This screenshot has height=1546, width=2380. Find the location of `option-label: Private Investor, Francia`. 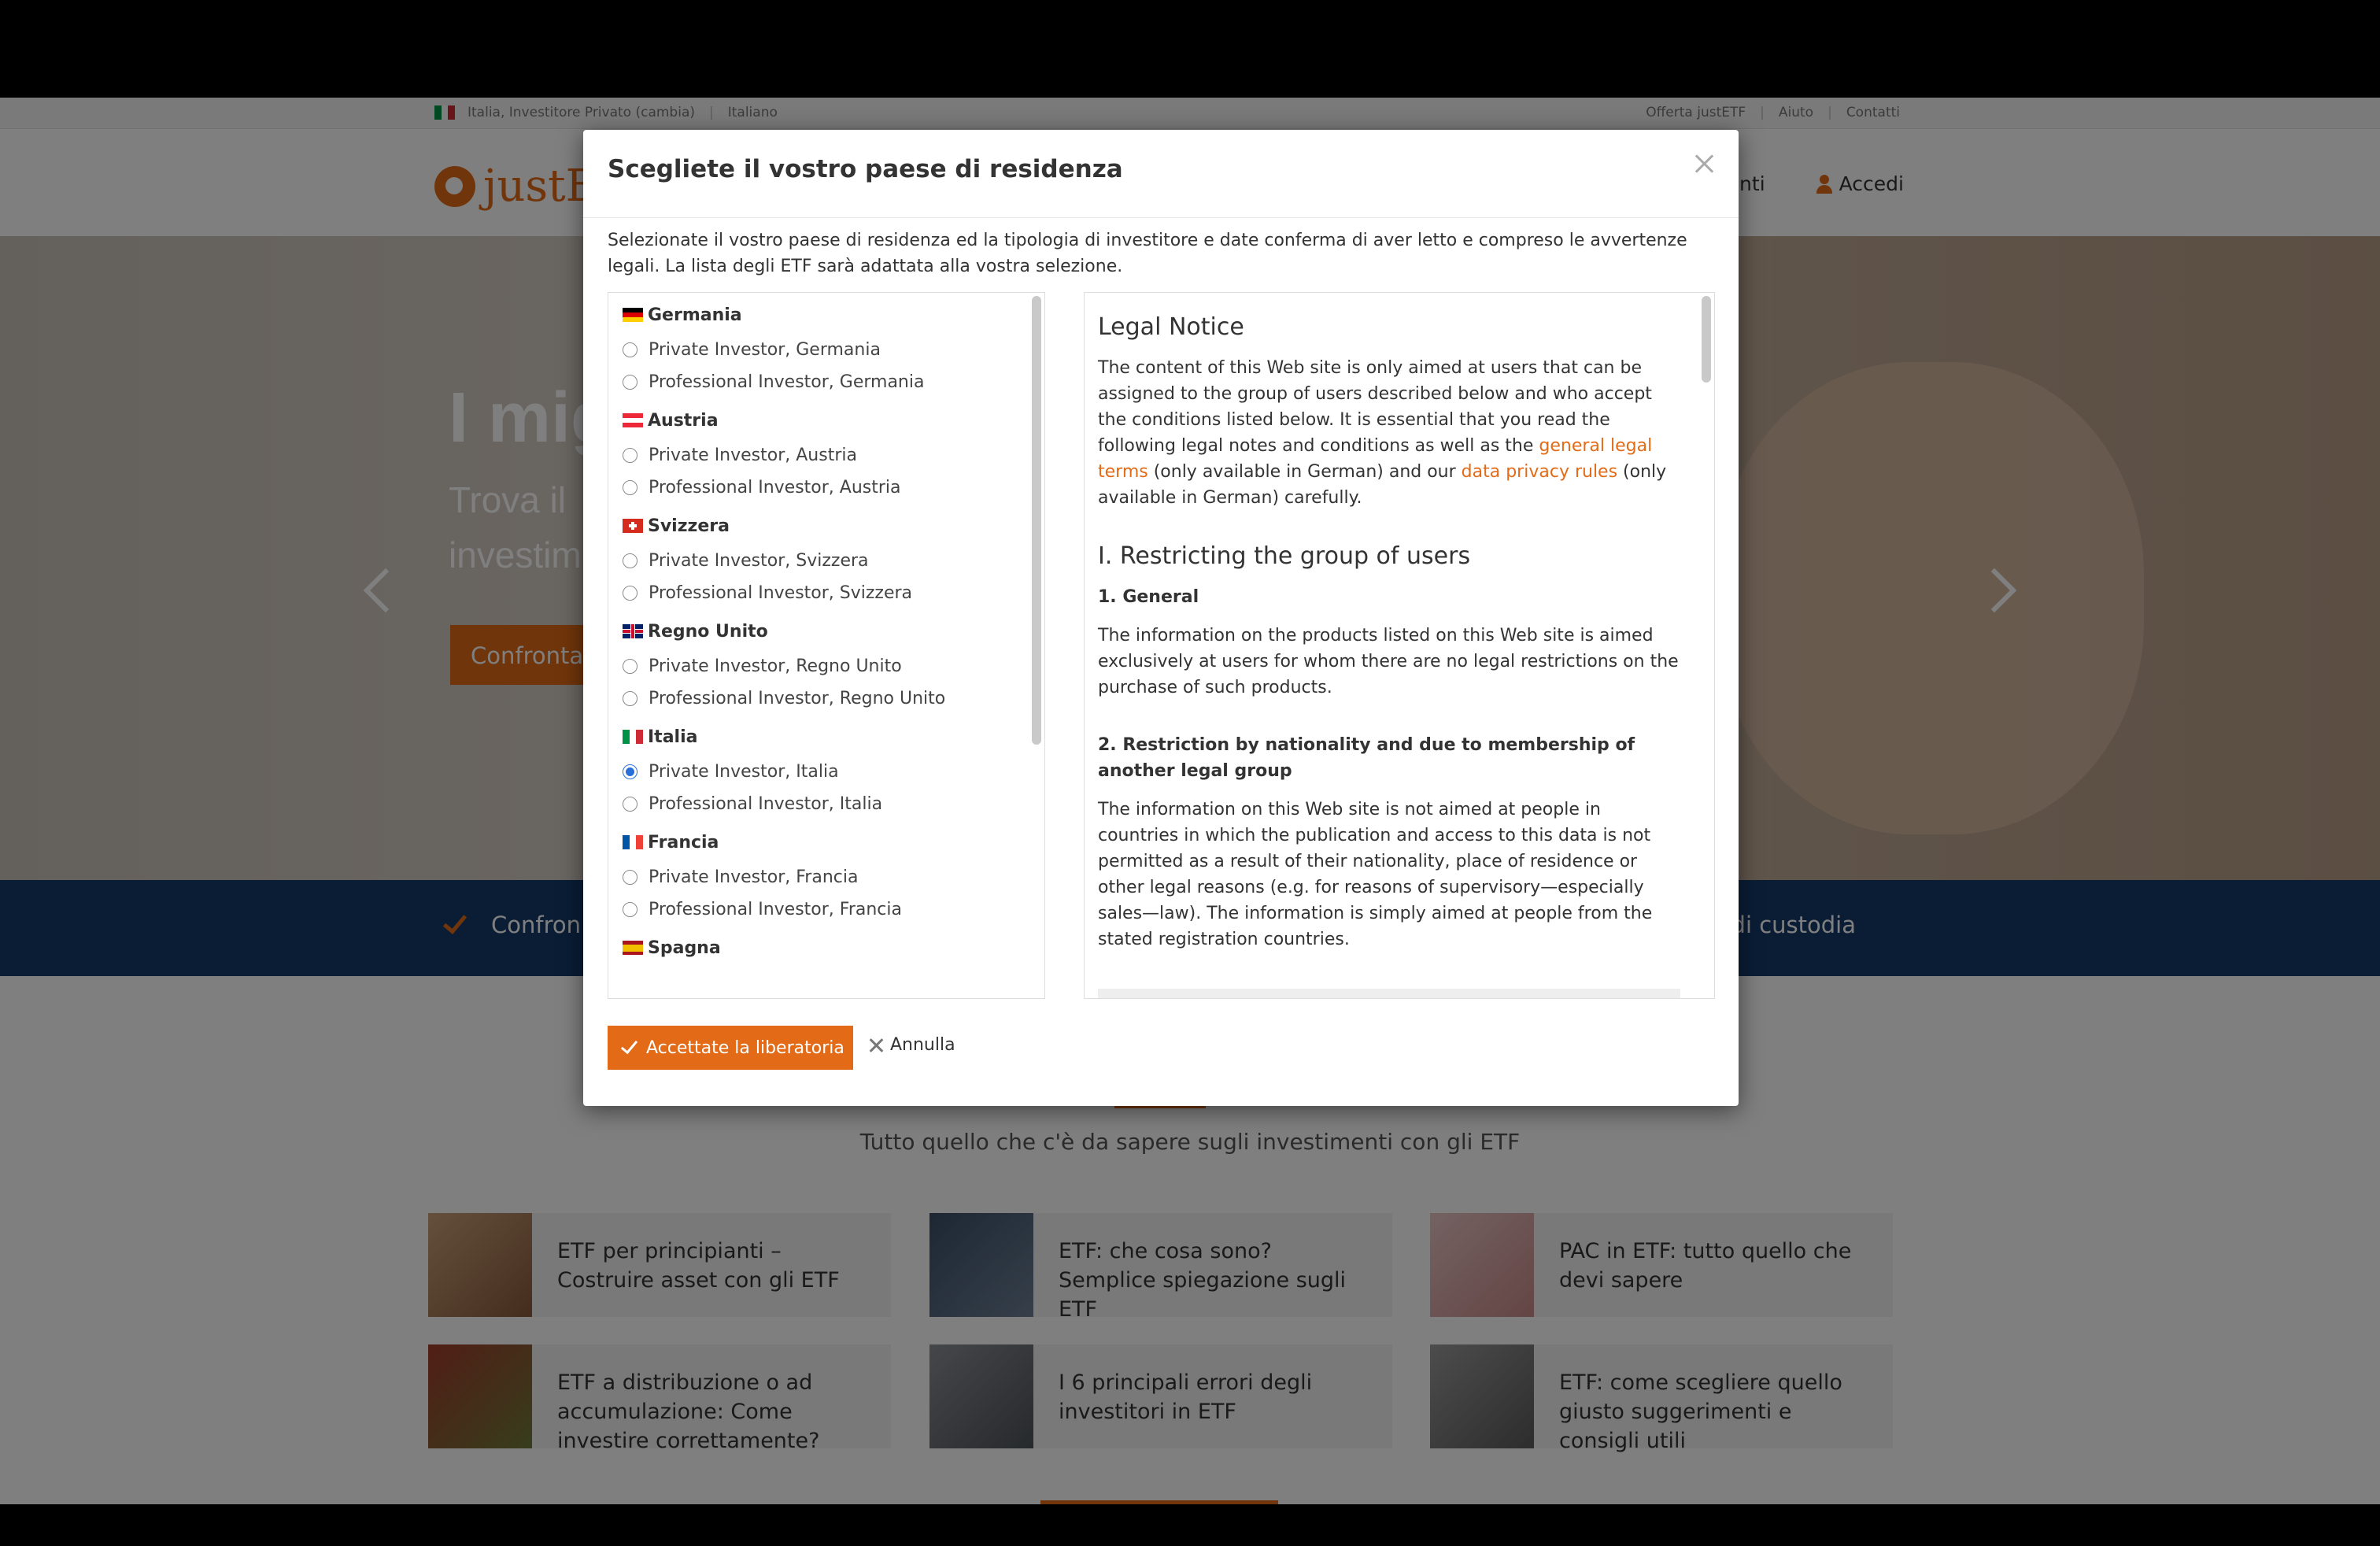

option-label: Private Investor, Francia is located at coordinates (754, 877).